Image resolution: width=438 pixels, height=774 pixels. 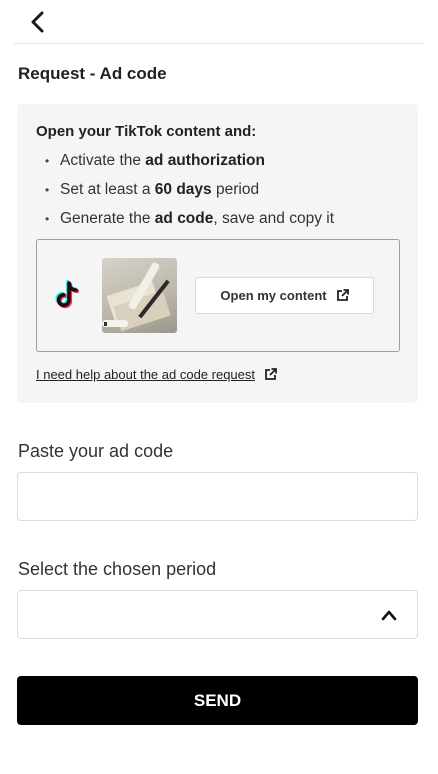 I want to click on top-bar, so click(x=219, y=22).